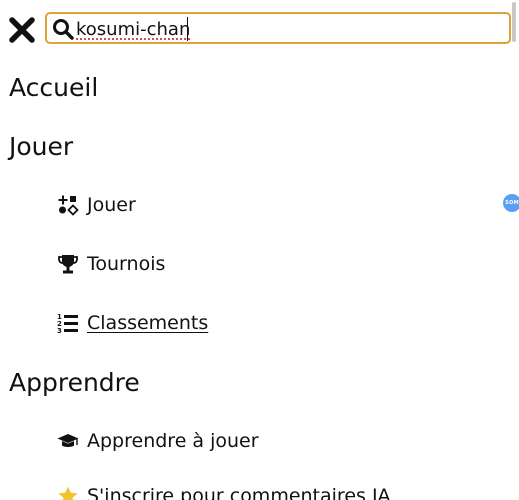  What do you see at coordinates (53, 88) in the screenshot?
I see `section-heading-accueil: Accueil` at bounding box center [53, 88].